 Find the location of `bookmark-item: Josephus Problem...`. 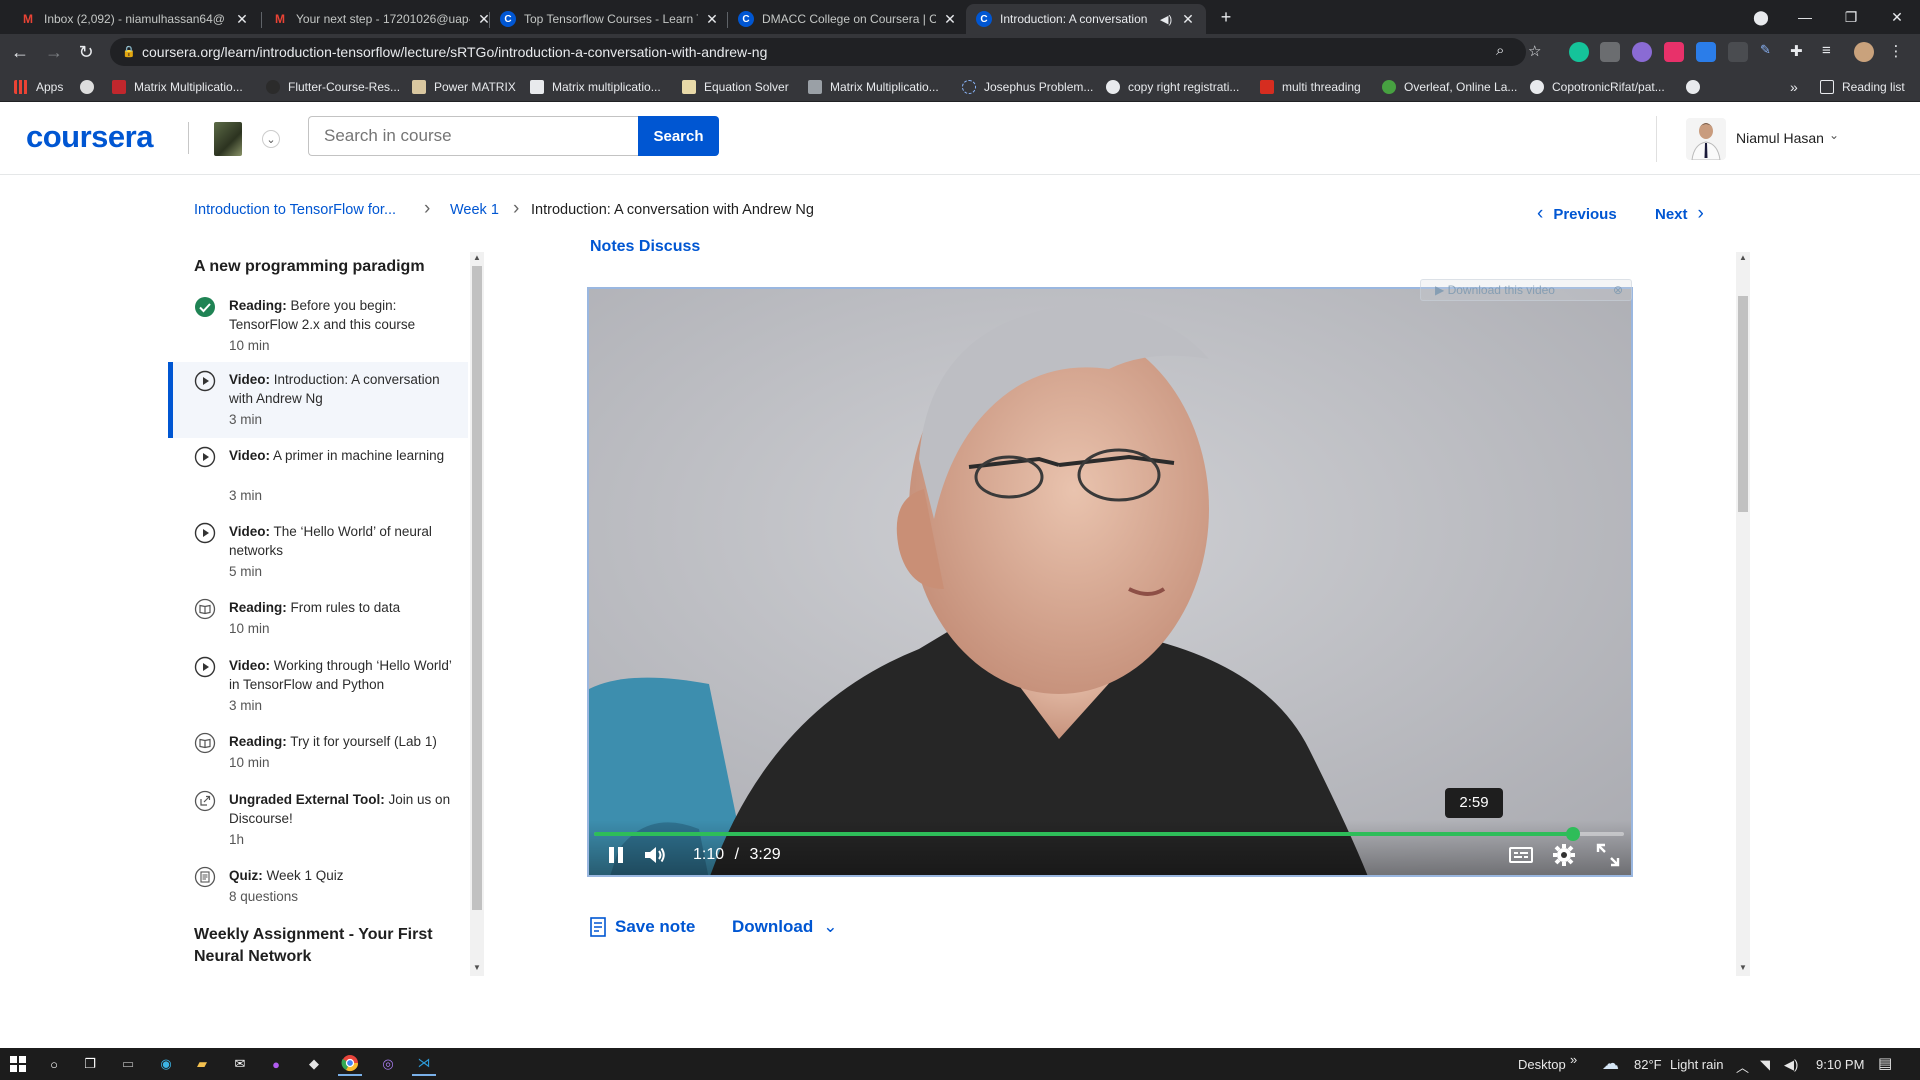

bookmark-item: Josephus Problem... is located at coordinates (1027, 87).